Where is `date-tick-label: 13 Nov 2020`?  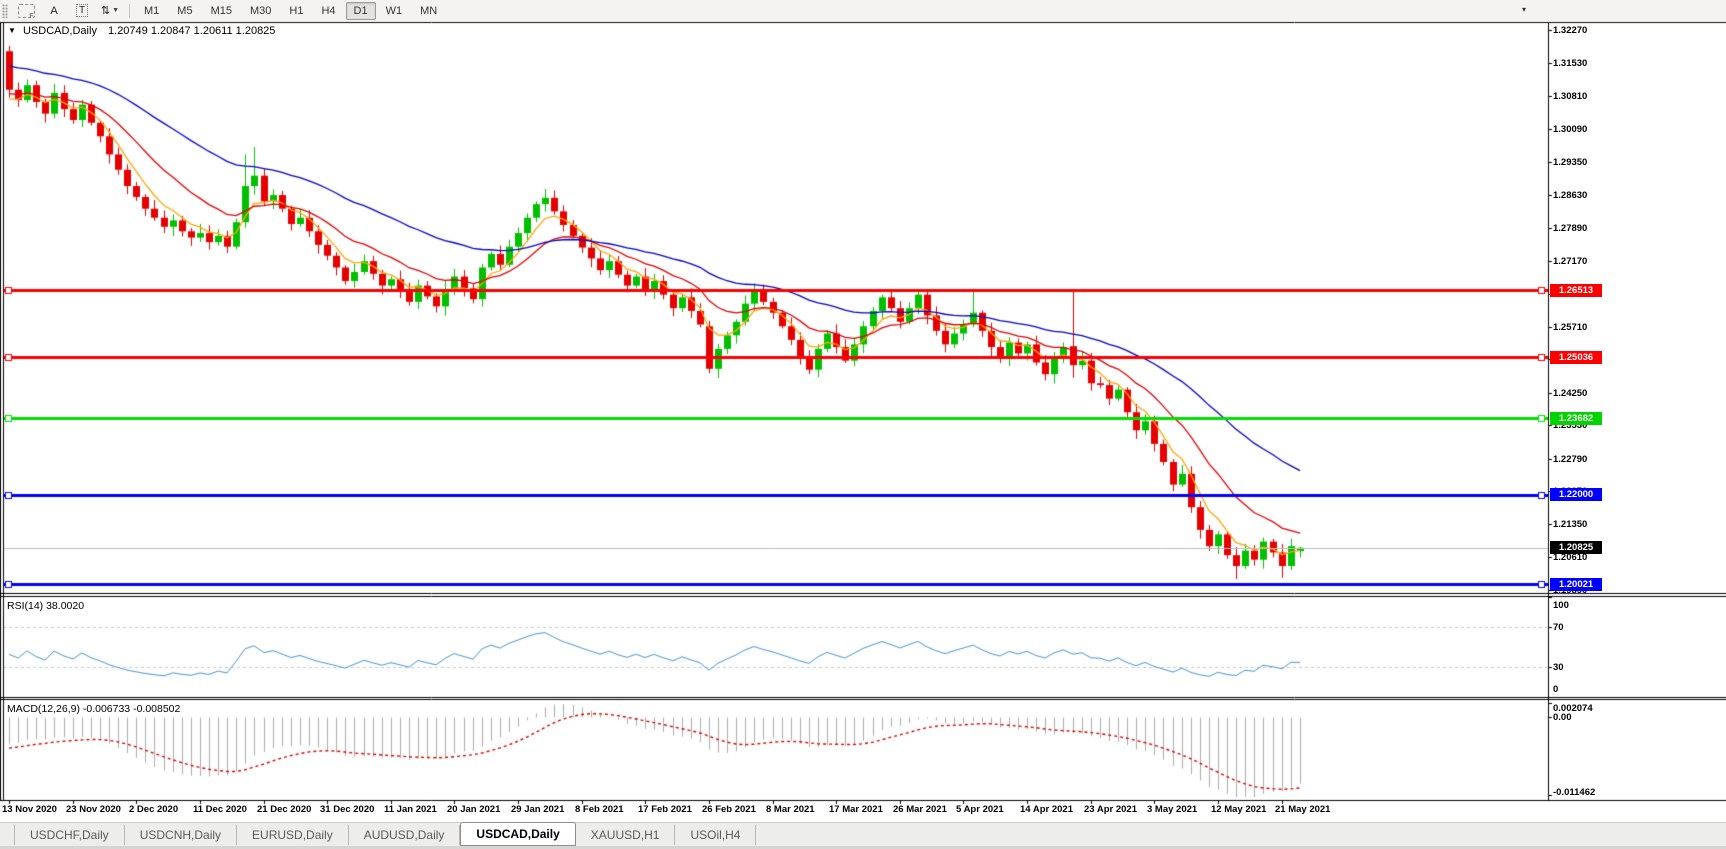 date-tick-label: 13 Nov 2020 is located at coordinates (29, 809).